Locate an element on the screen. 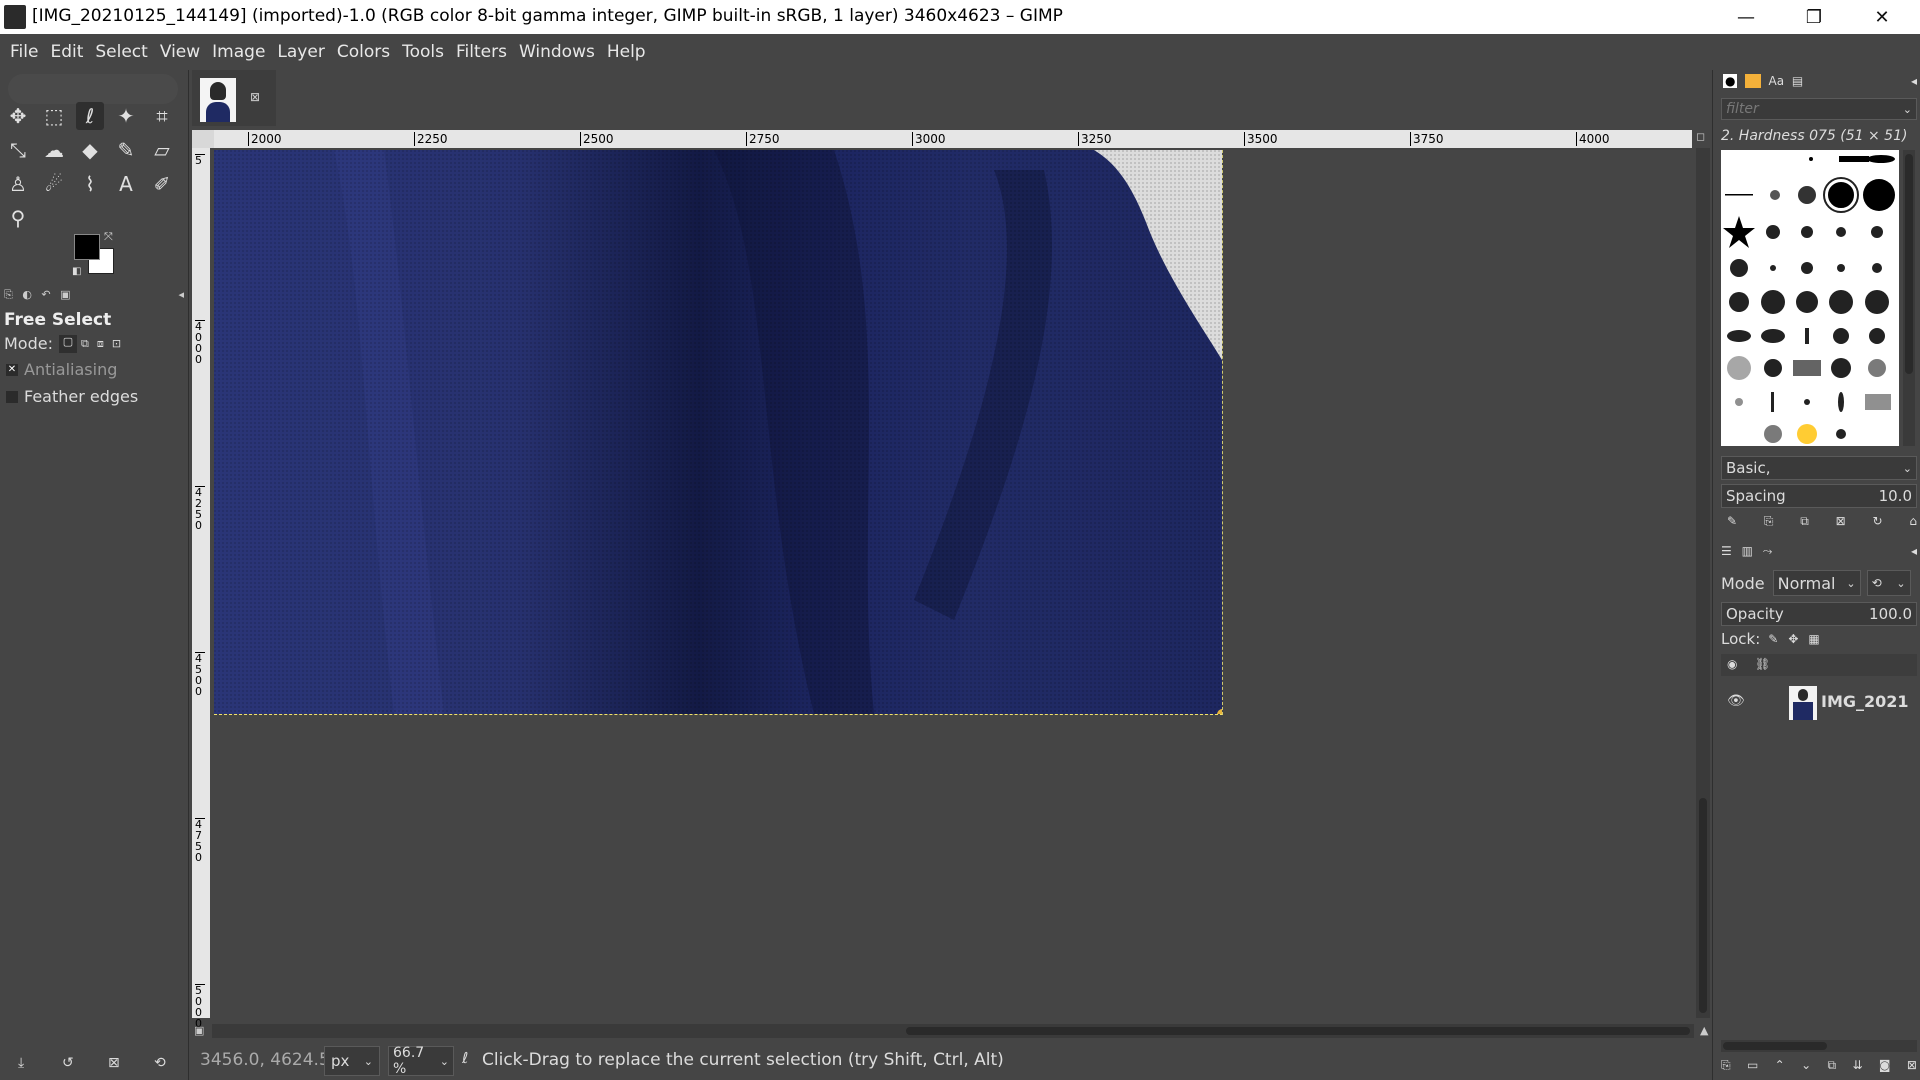 This screenshot has height=1080, width=1920. document-history-tab-icon: ▤ is located at coordinates (1797, 81).